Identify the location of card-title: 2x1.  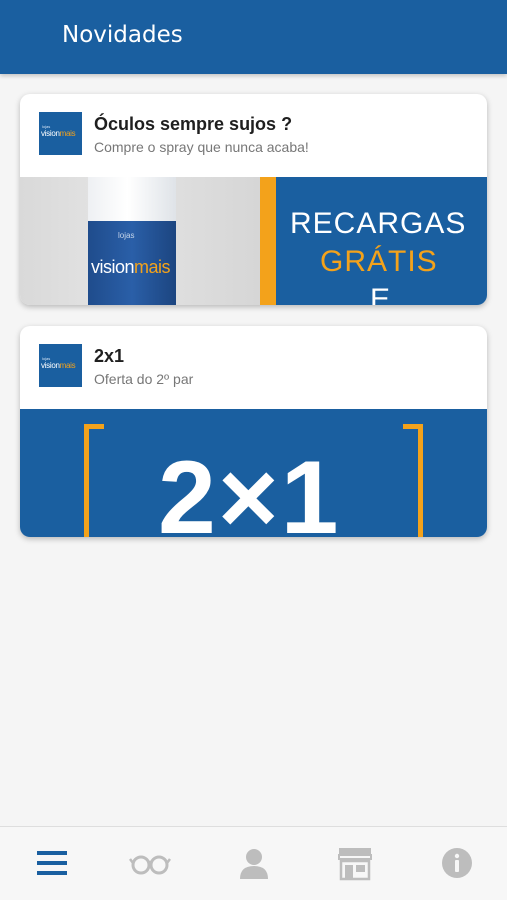
(109, 356).